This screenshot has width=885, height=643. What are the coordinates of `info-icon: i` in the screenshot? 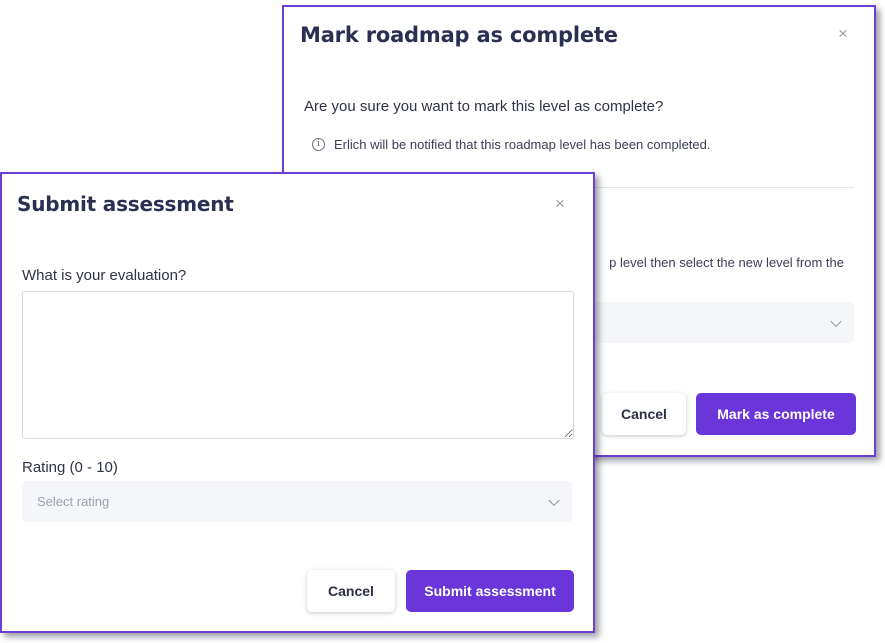 It's located at (318, 144).